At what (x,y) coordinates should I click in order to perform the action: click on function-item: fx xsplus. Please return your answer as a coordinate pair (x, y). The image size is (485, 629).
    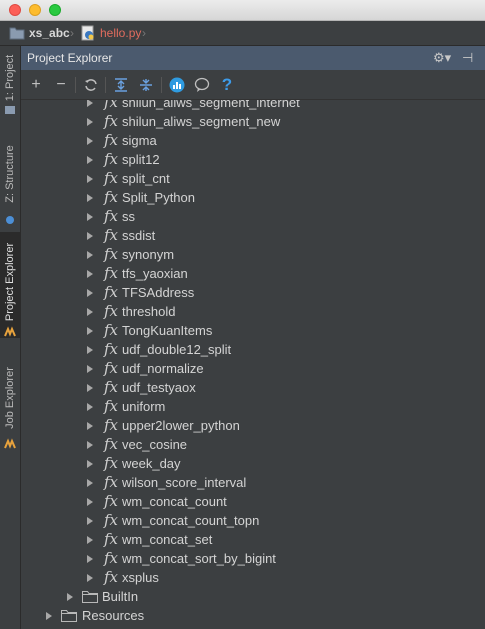
    Looking at the image, I should click on (253, 577).